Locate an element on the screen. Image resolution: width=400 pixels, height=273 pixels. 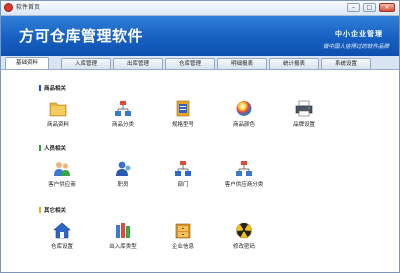
section-title: 其它相关 is located at coordinates (55, 211).